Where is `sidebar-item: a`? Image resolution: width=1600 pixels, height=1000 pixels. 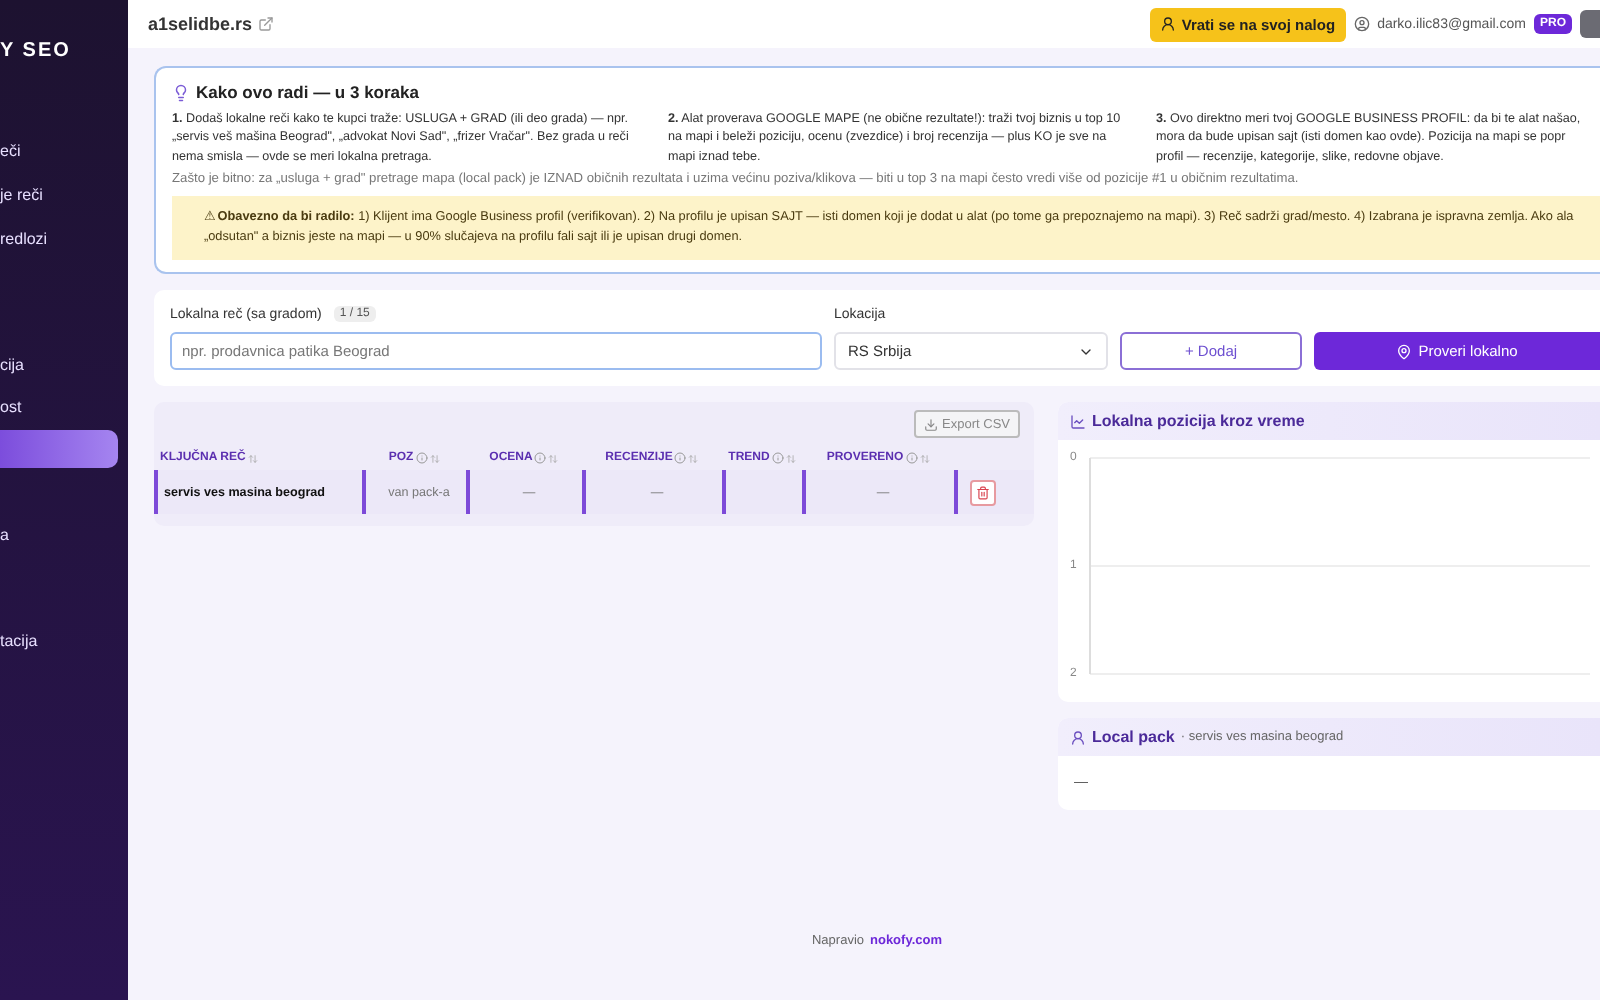
sidebar-item: a is located at coordinates (59, 535).